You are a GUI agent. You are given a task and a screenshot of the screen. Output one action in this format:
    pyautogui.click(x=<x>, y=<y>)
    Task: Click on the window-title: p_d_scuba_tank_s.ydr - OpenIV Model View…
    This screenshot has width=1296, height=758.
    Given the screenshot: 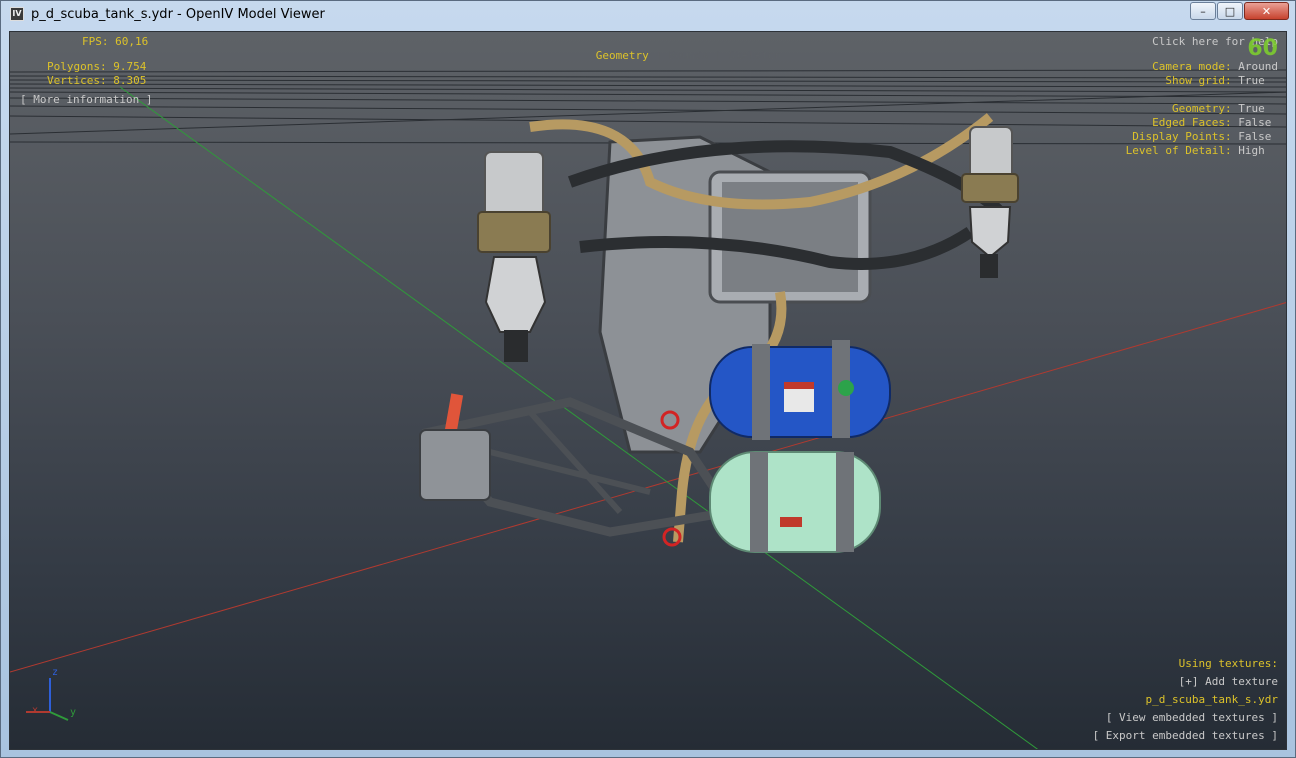 What is the action you would take?
    pyautogui.click(x=178, y=14)
    